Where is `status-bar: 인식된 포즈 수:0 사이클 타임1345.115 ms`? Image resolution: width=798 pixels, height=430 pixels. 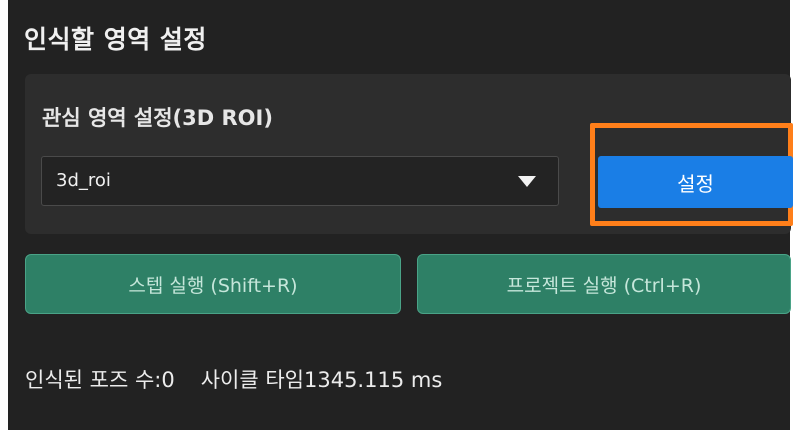 status-bar: 인식된 포즈 수:0 사이클 타임1345.115 ms is located at coordinates (233, 379).